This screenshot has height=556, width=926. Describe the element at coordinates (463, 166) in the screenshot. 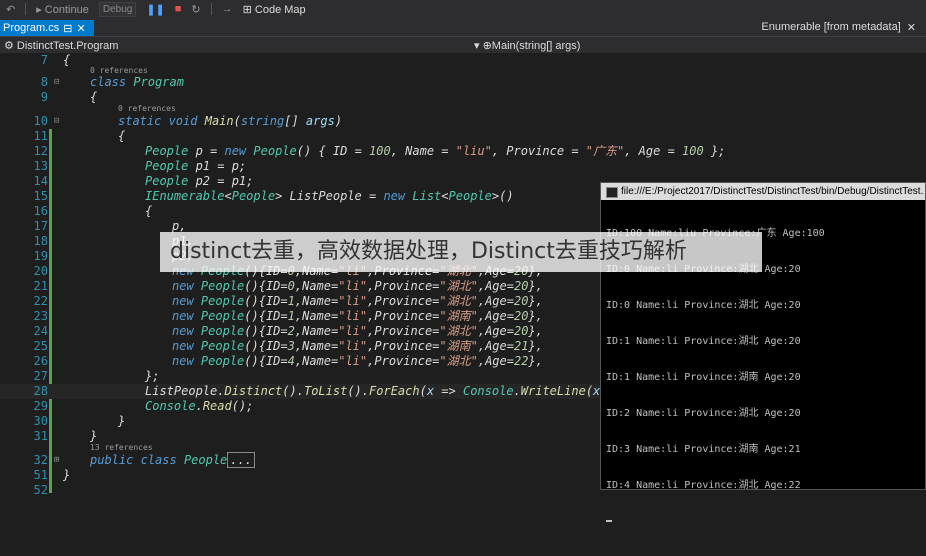

I see `code-line: 13 People p1 = p;` at that location.